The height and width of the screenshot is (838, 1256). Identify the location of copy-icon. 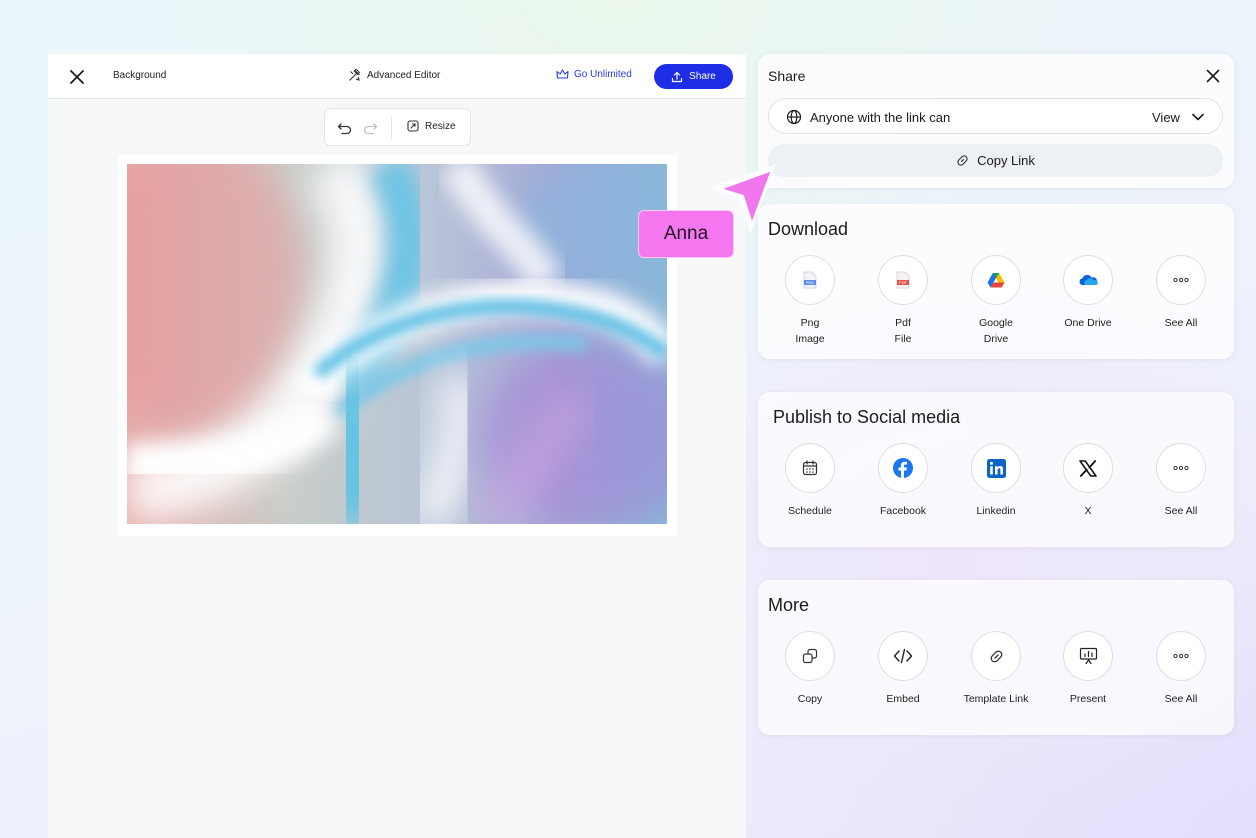
(810, 656).